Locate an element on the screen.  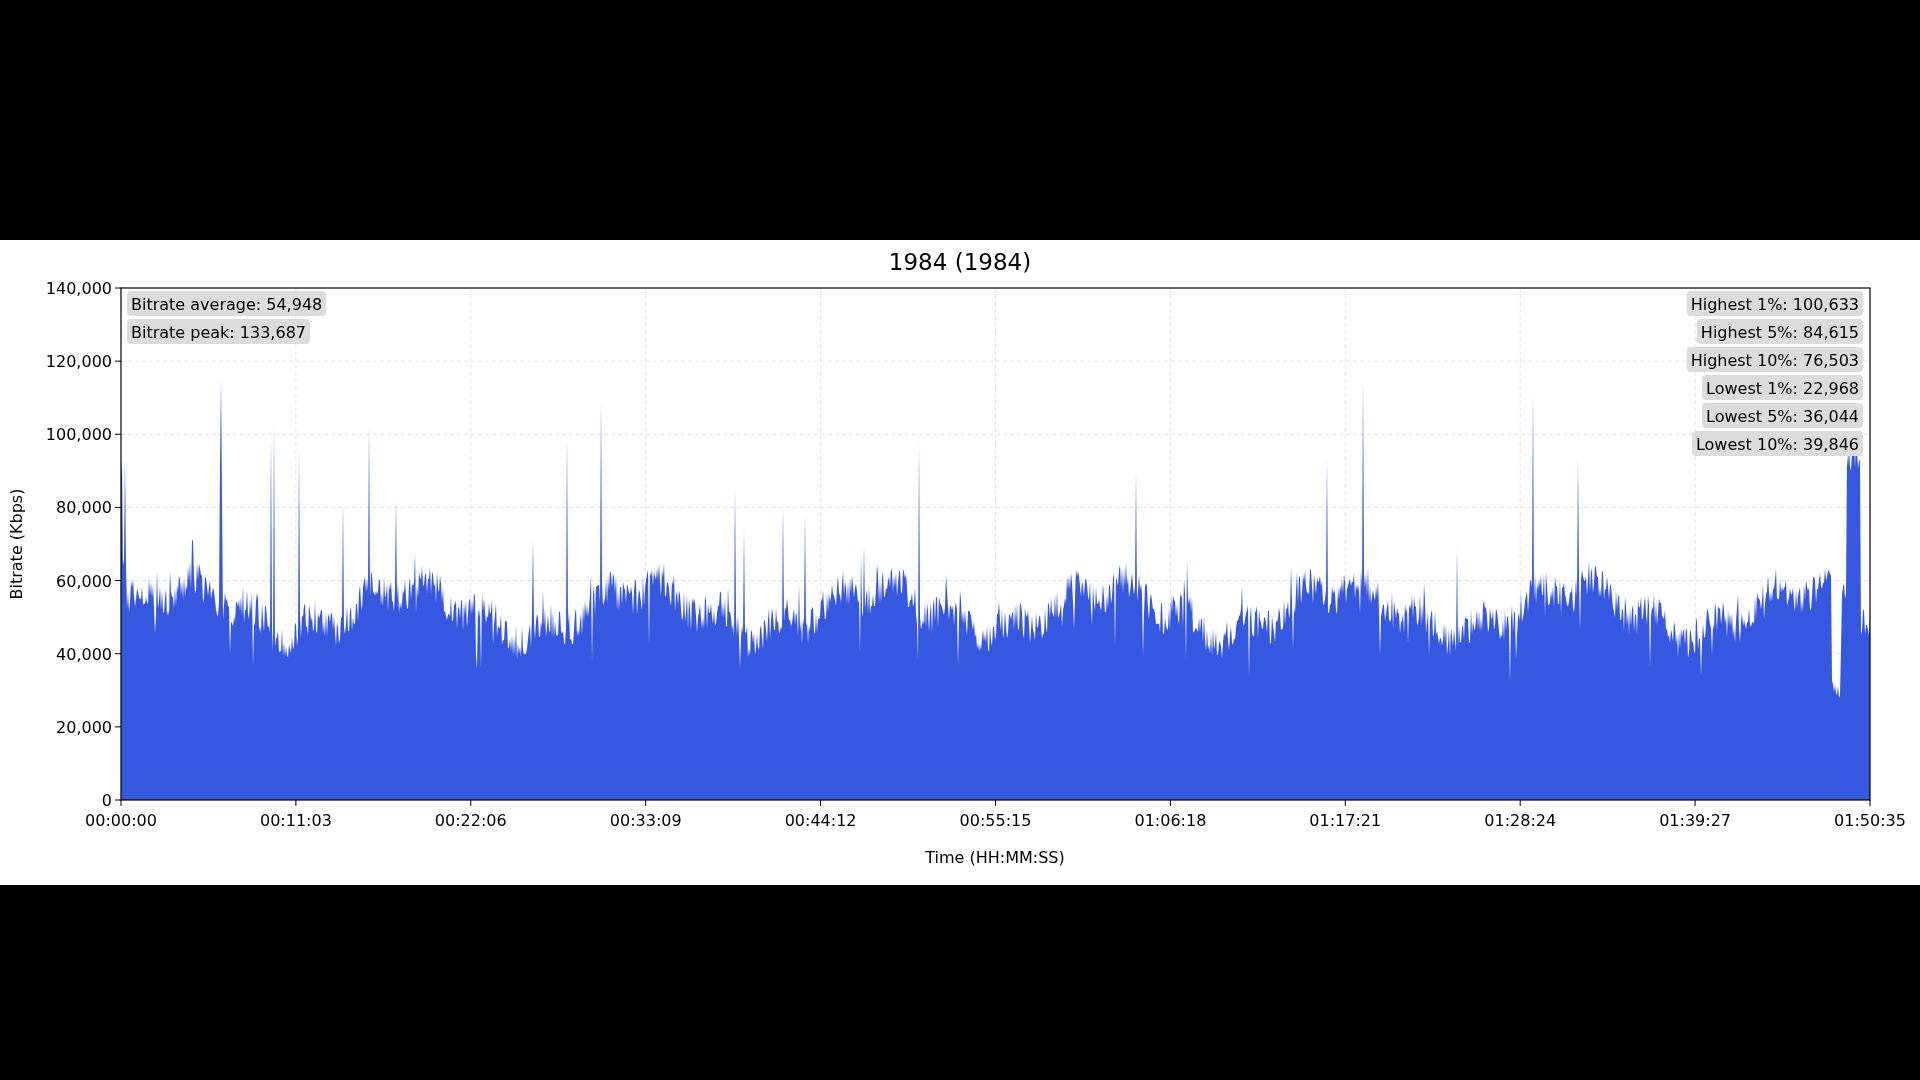
x-tick-label: 00:00:00 is located at coordinates (121, 820).